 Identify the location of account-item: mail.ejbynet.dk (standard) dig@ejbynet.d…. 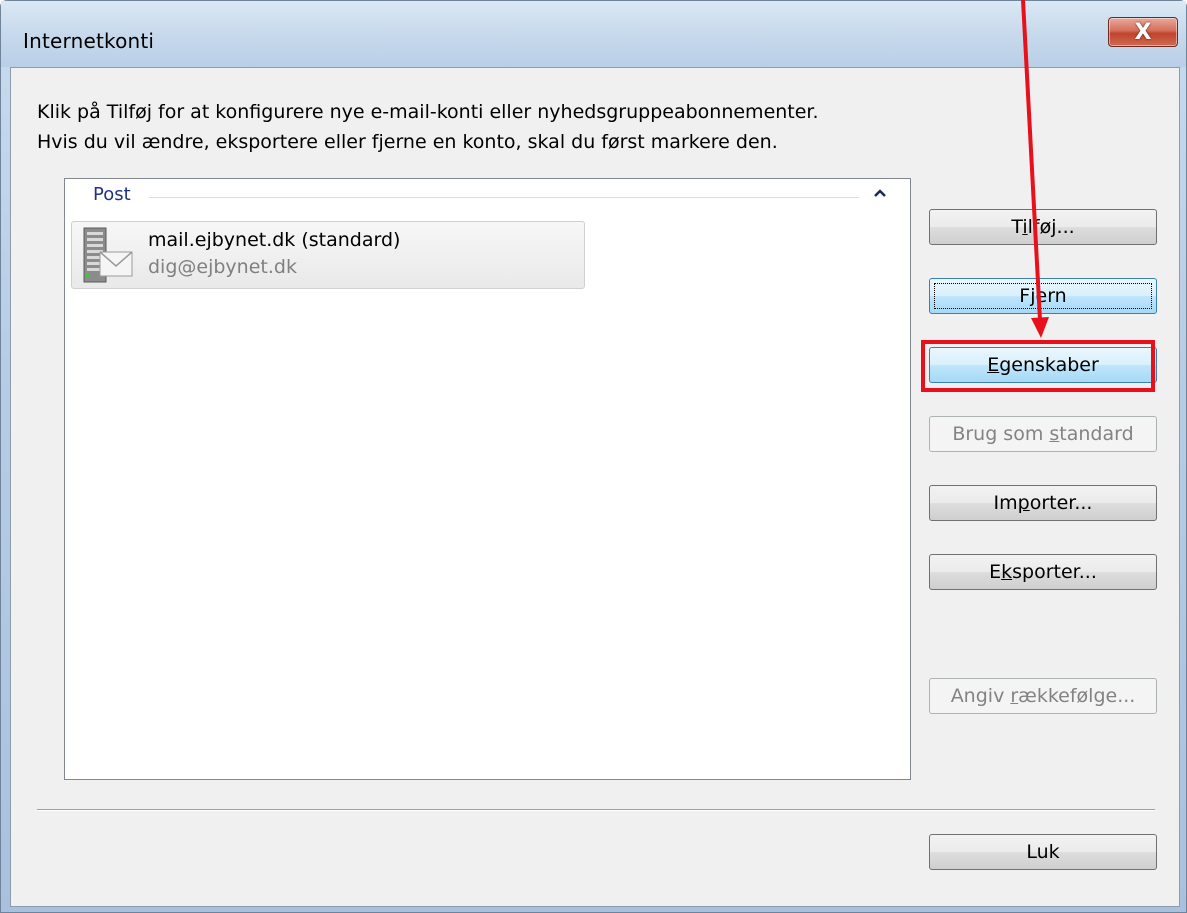
(328, 255).